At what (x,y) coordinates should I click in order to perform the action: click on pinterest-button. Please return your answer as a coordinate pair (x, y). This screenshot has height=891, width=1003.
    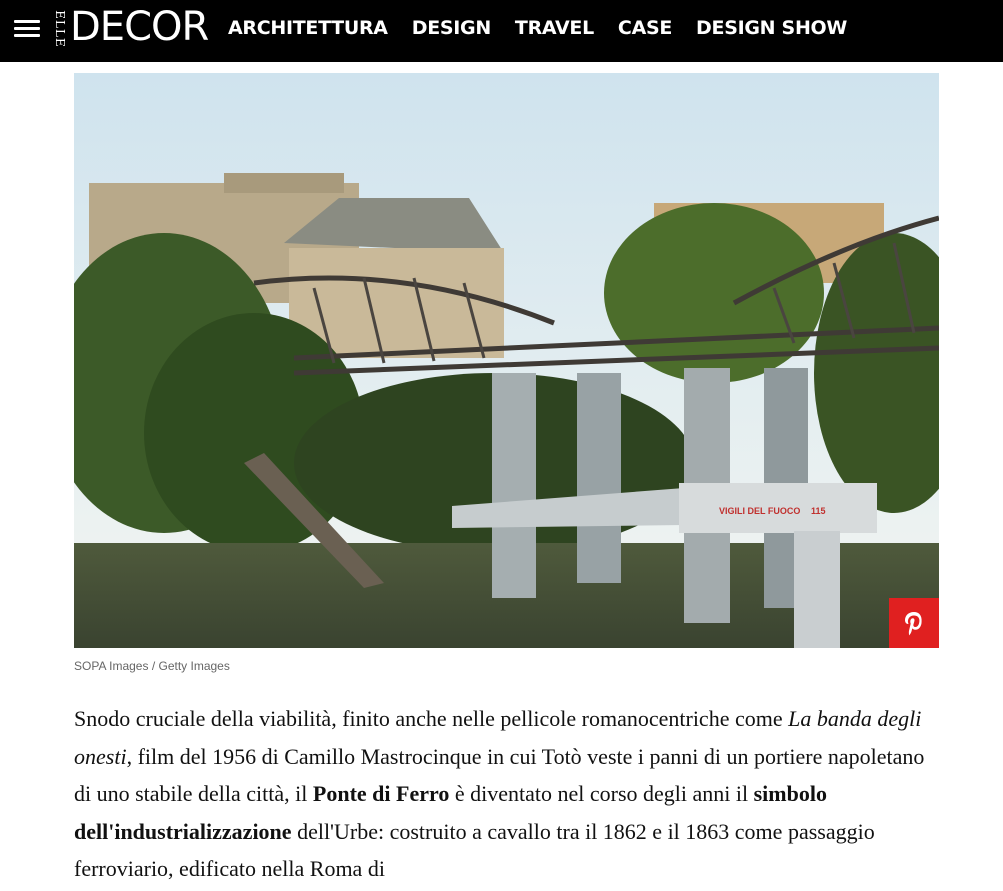
    Looking at the image, I should click on (914, 623).